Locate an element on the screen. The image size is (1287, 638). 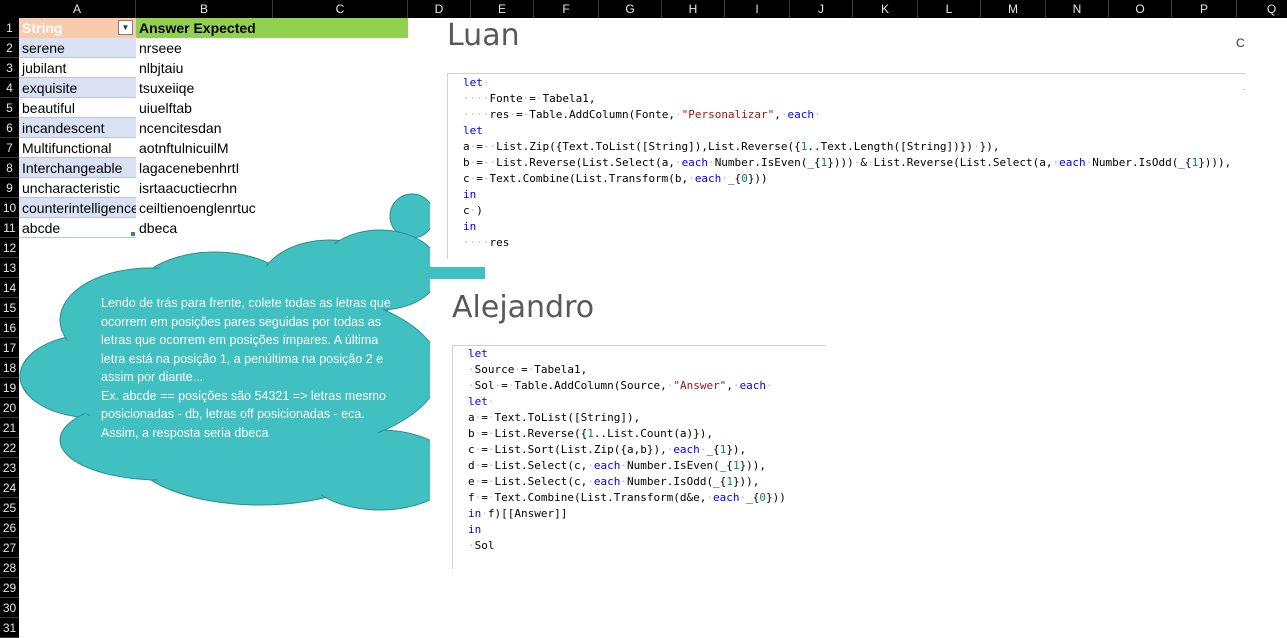
luan-code-border-left is located at coordinates (447, 166).